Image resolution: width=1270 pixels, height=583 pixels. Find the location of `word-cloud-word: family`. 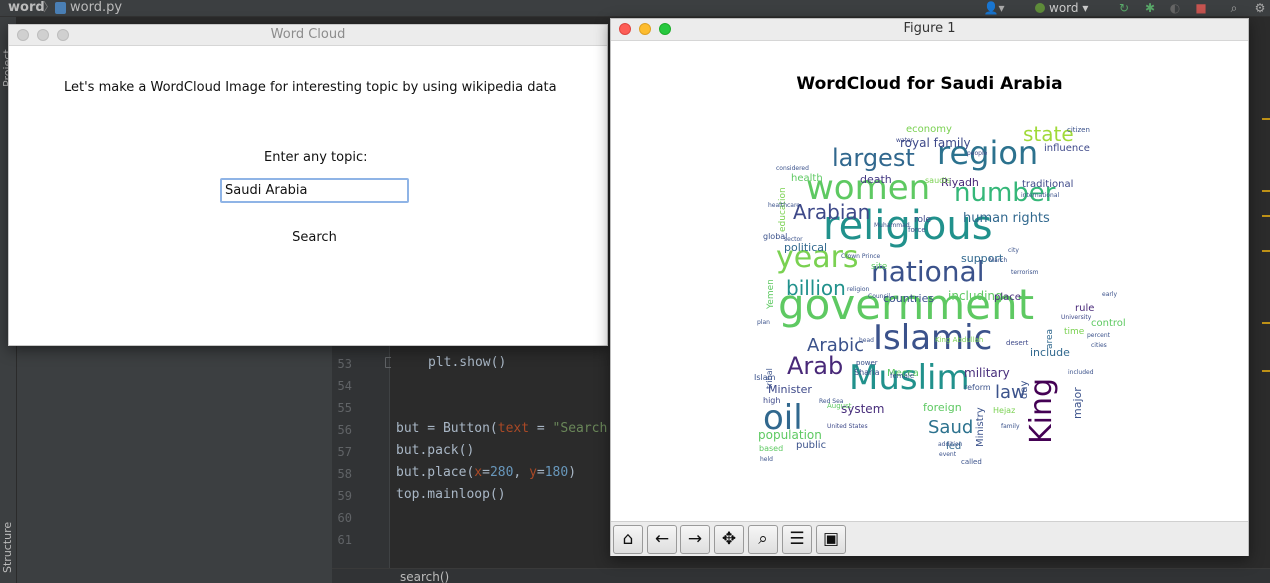

word-cloud-word: family is located at coordinates (1010, 426).